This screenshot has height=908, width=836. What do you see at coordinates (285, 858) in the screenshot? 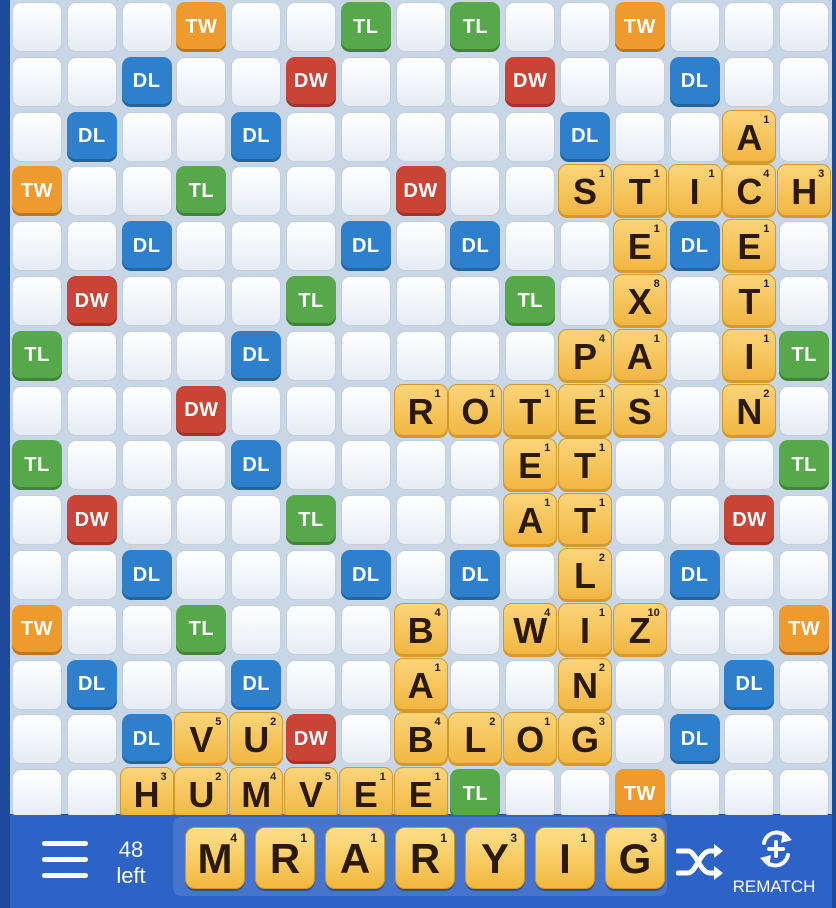
I see `rack-tile: R1` at bounding box center [285, 858].